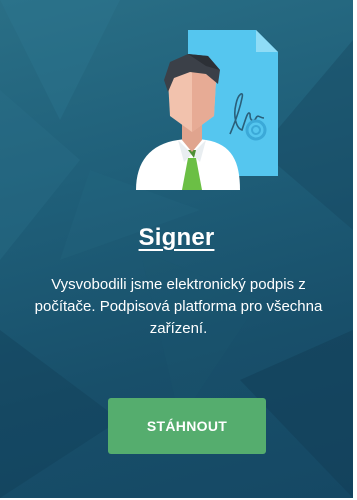  Describe the element at coordinates (187, 426) in the screenshot. I see `download-button: STÁHNOUT` at that location.